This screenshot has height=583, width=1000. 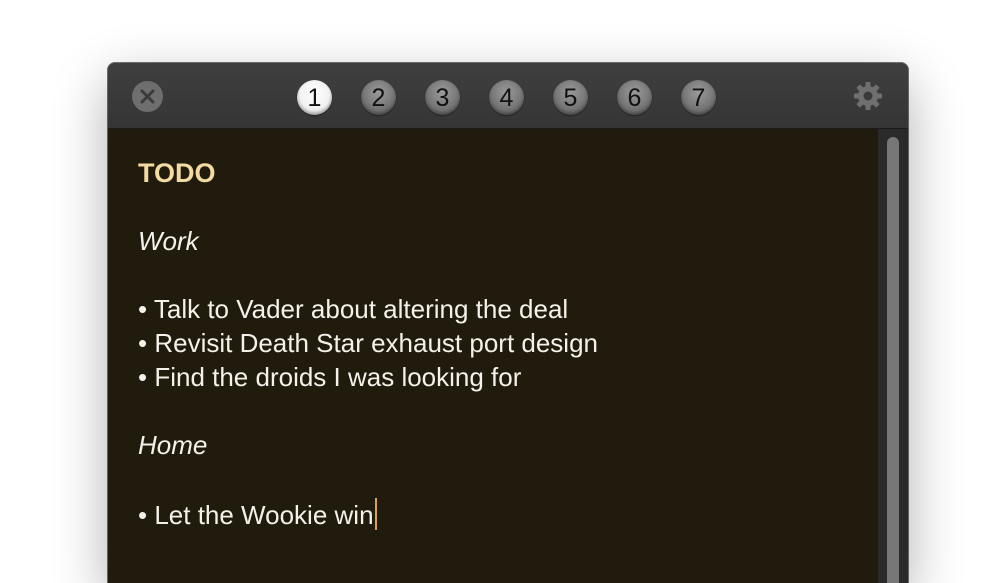 What do you see at coordinates (893, 360) in the screenshot?
I see `scroll-thumb` at bounding box center [893, 360].